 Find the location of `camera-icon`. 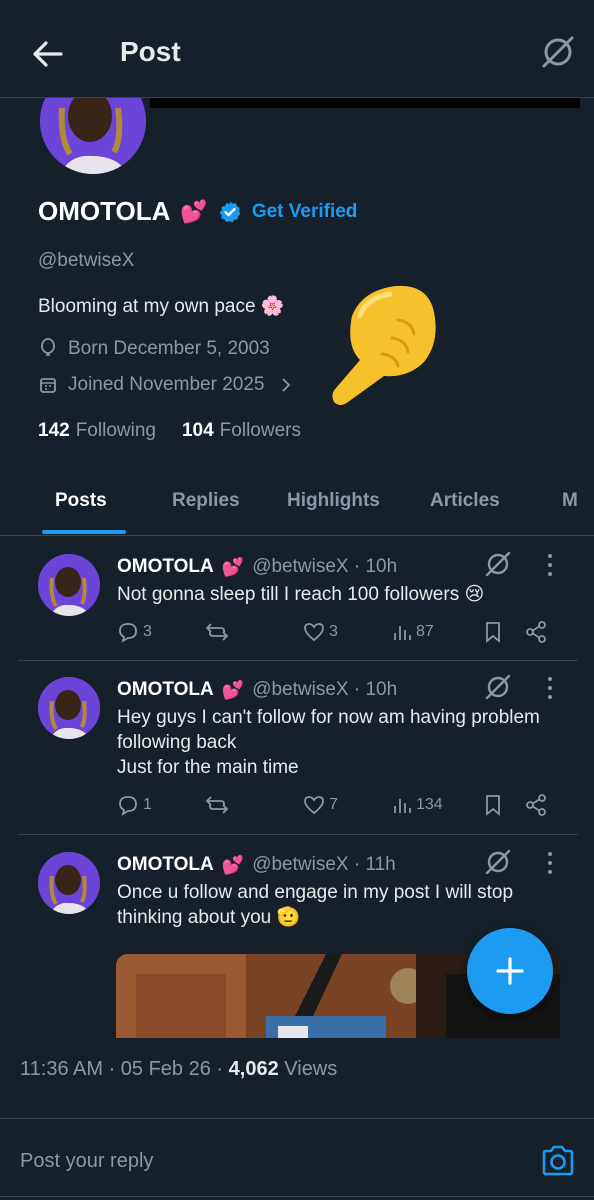

camera-icon is located at coordinates (558, 1161).